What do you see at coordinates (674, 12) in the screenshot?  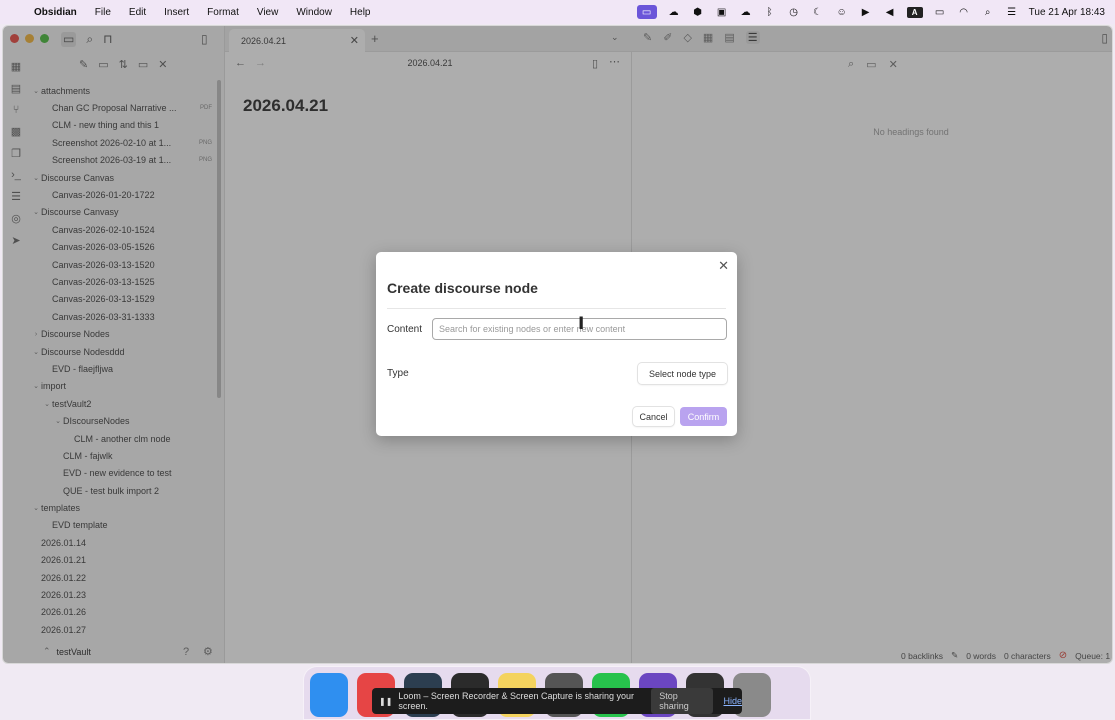 I see `cloud-icon: ☁` at bounding box center [674, 12].